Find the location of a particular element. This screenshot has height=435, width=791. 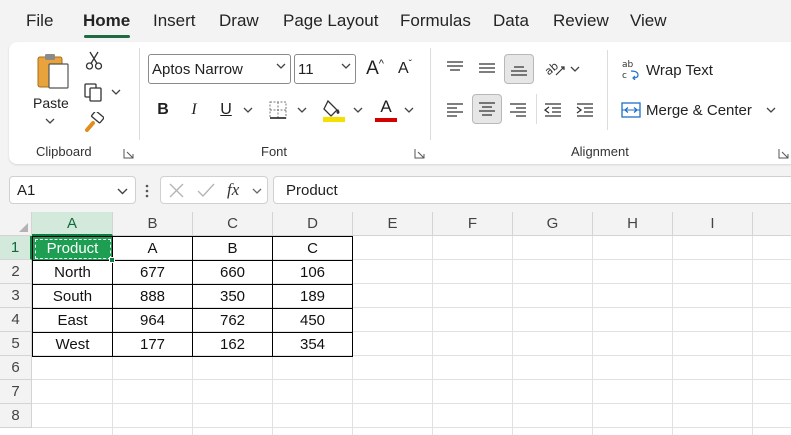

bold-button: B is located at coordinates (163, 110).